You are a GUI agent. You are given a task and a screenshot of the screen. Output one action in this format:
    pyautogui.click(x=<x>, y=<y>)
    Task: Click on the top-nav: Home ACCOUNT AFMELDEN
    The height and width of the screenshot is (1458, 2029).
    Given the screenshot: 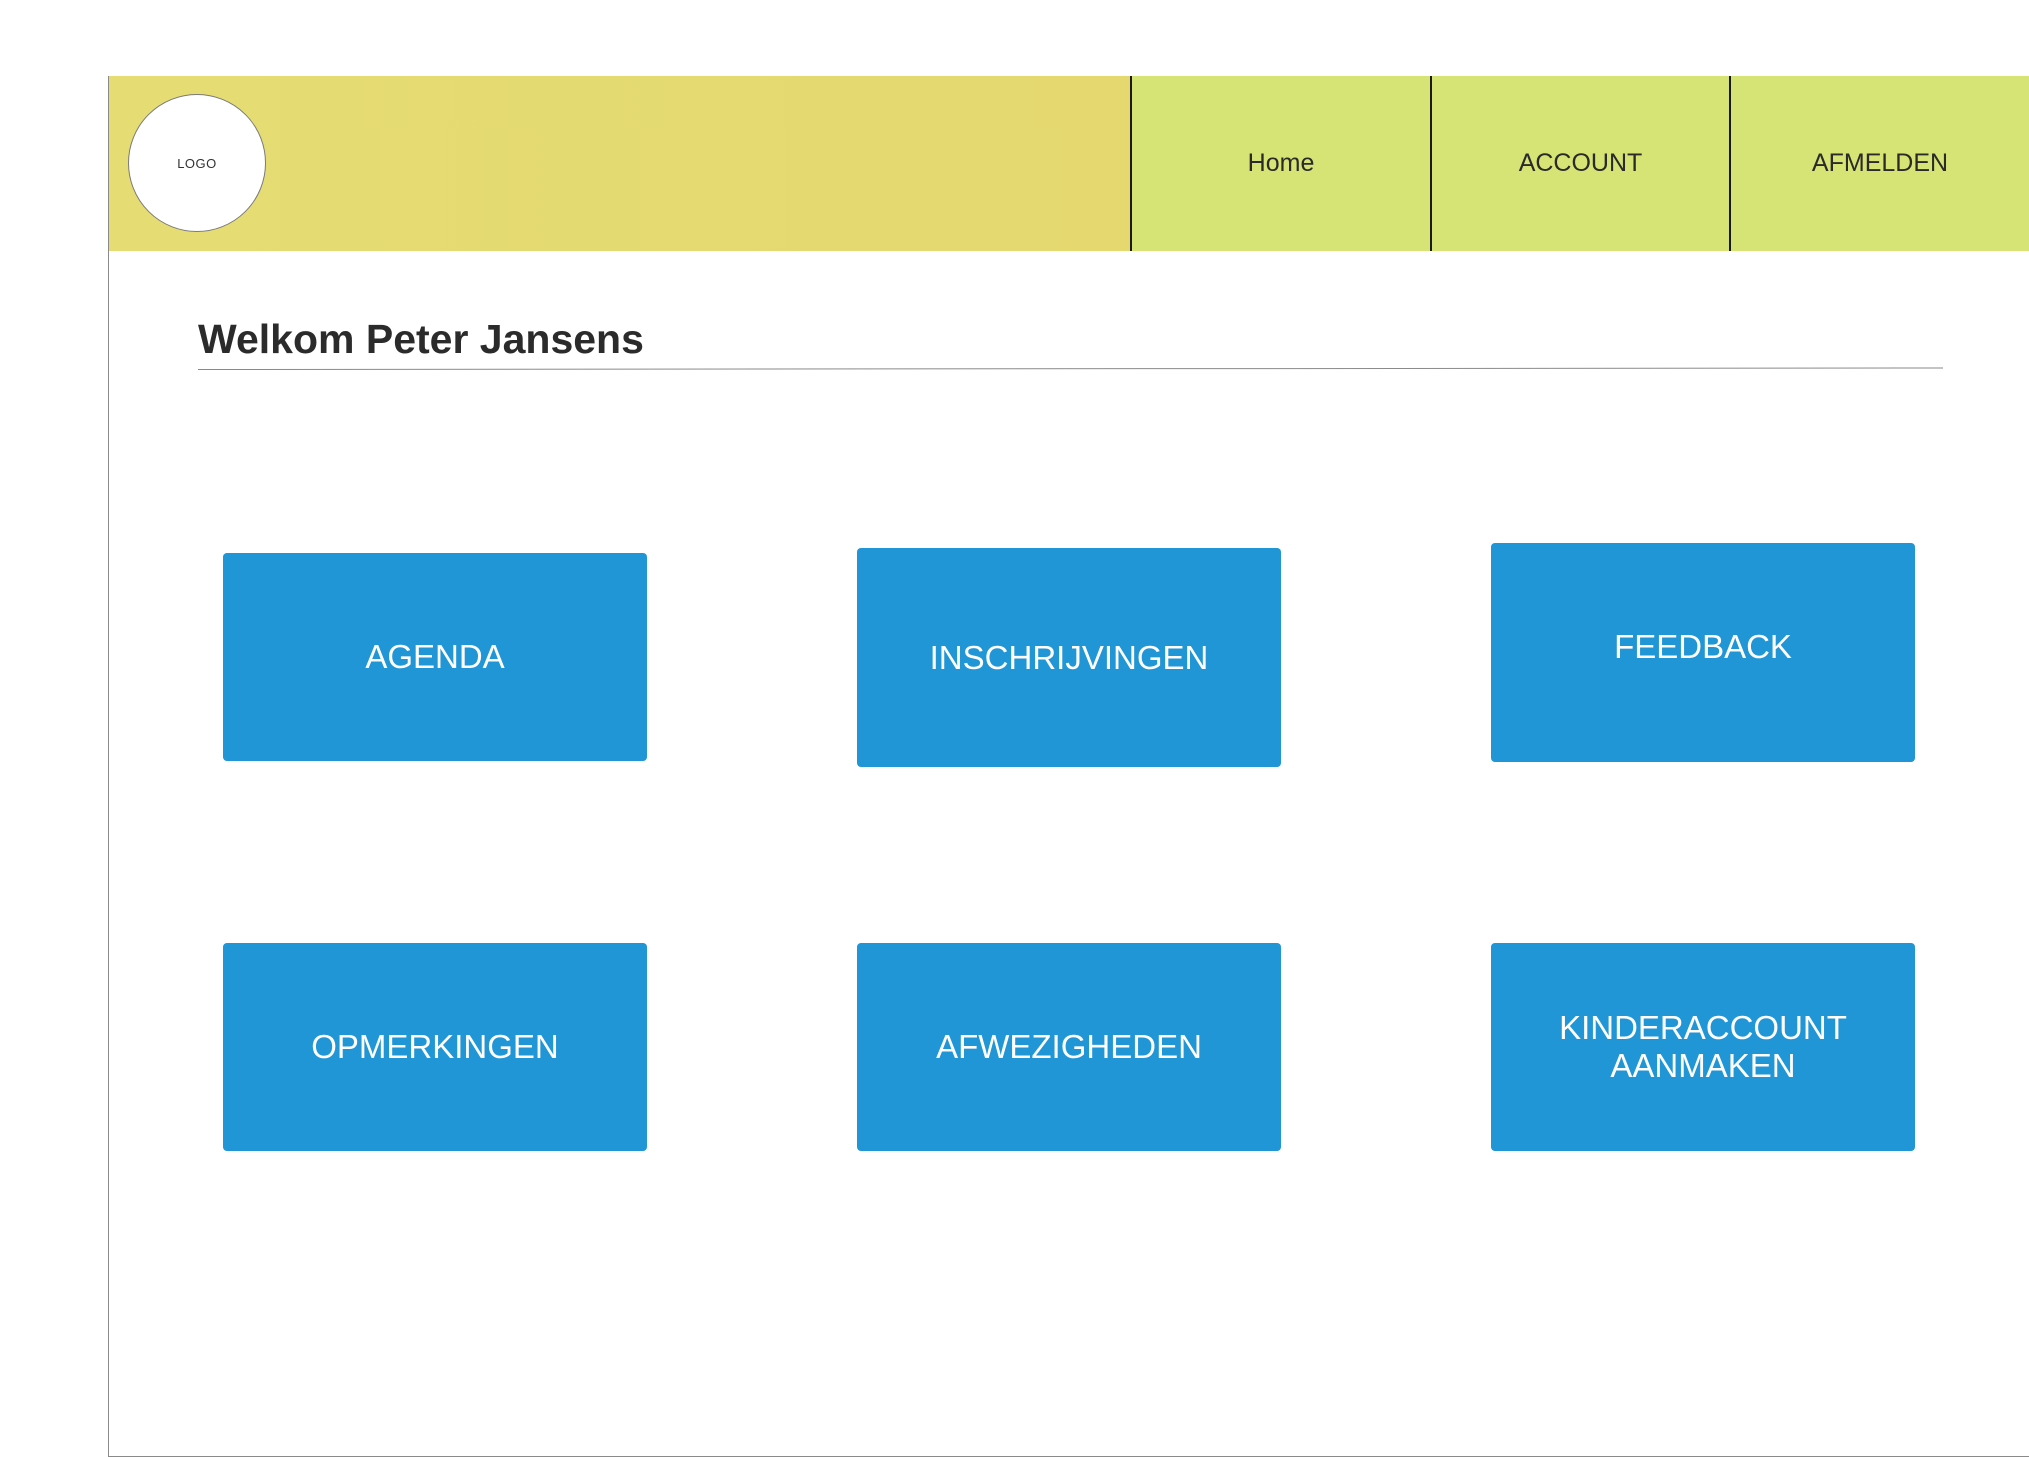 What is the action you would take?
    pyautogui.click(x=1579, y=163)
    